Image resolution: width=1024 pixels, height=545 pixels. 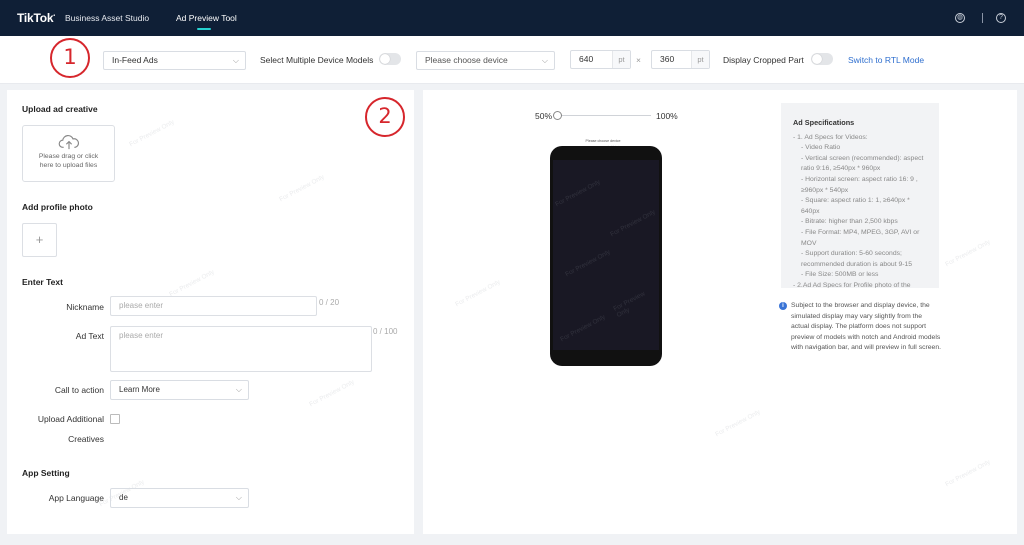 I want to click on times-sign: ×, so click(x=638, y=60).